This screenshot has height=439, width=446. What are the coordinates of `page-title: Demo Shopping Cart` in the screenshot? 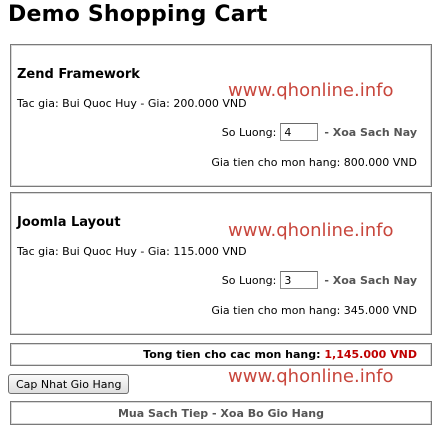 It's located at (138, 14).